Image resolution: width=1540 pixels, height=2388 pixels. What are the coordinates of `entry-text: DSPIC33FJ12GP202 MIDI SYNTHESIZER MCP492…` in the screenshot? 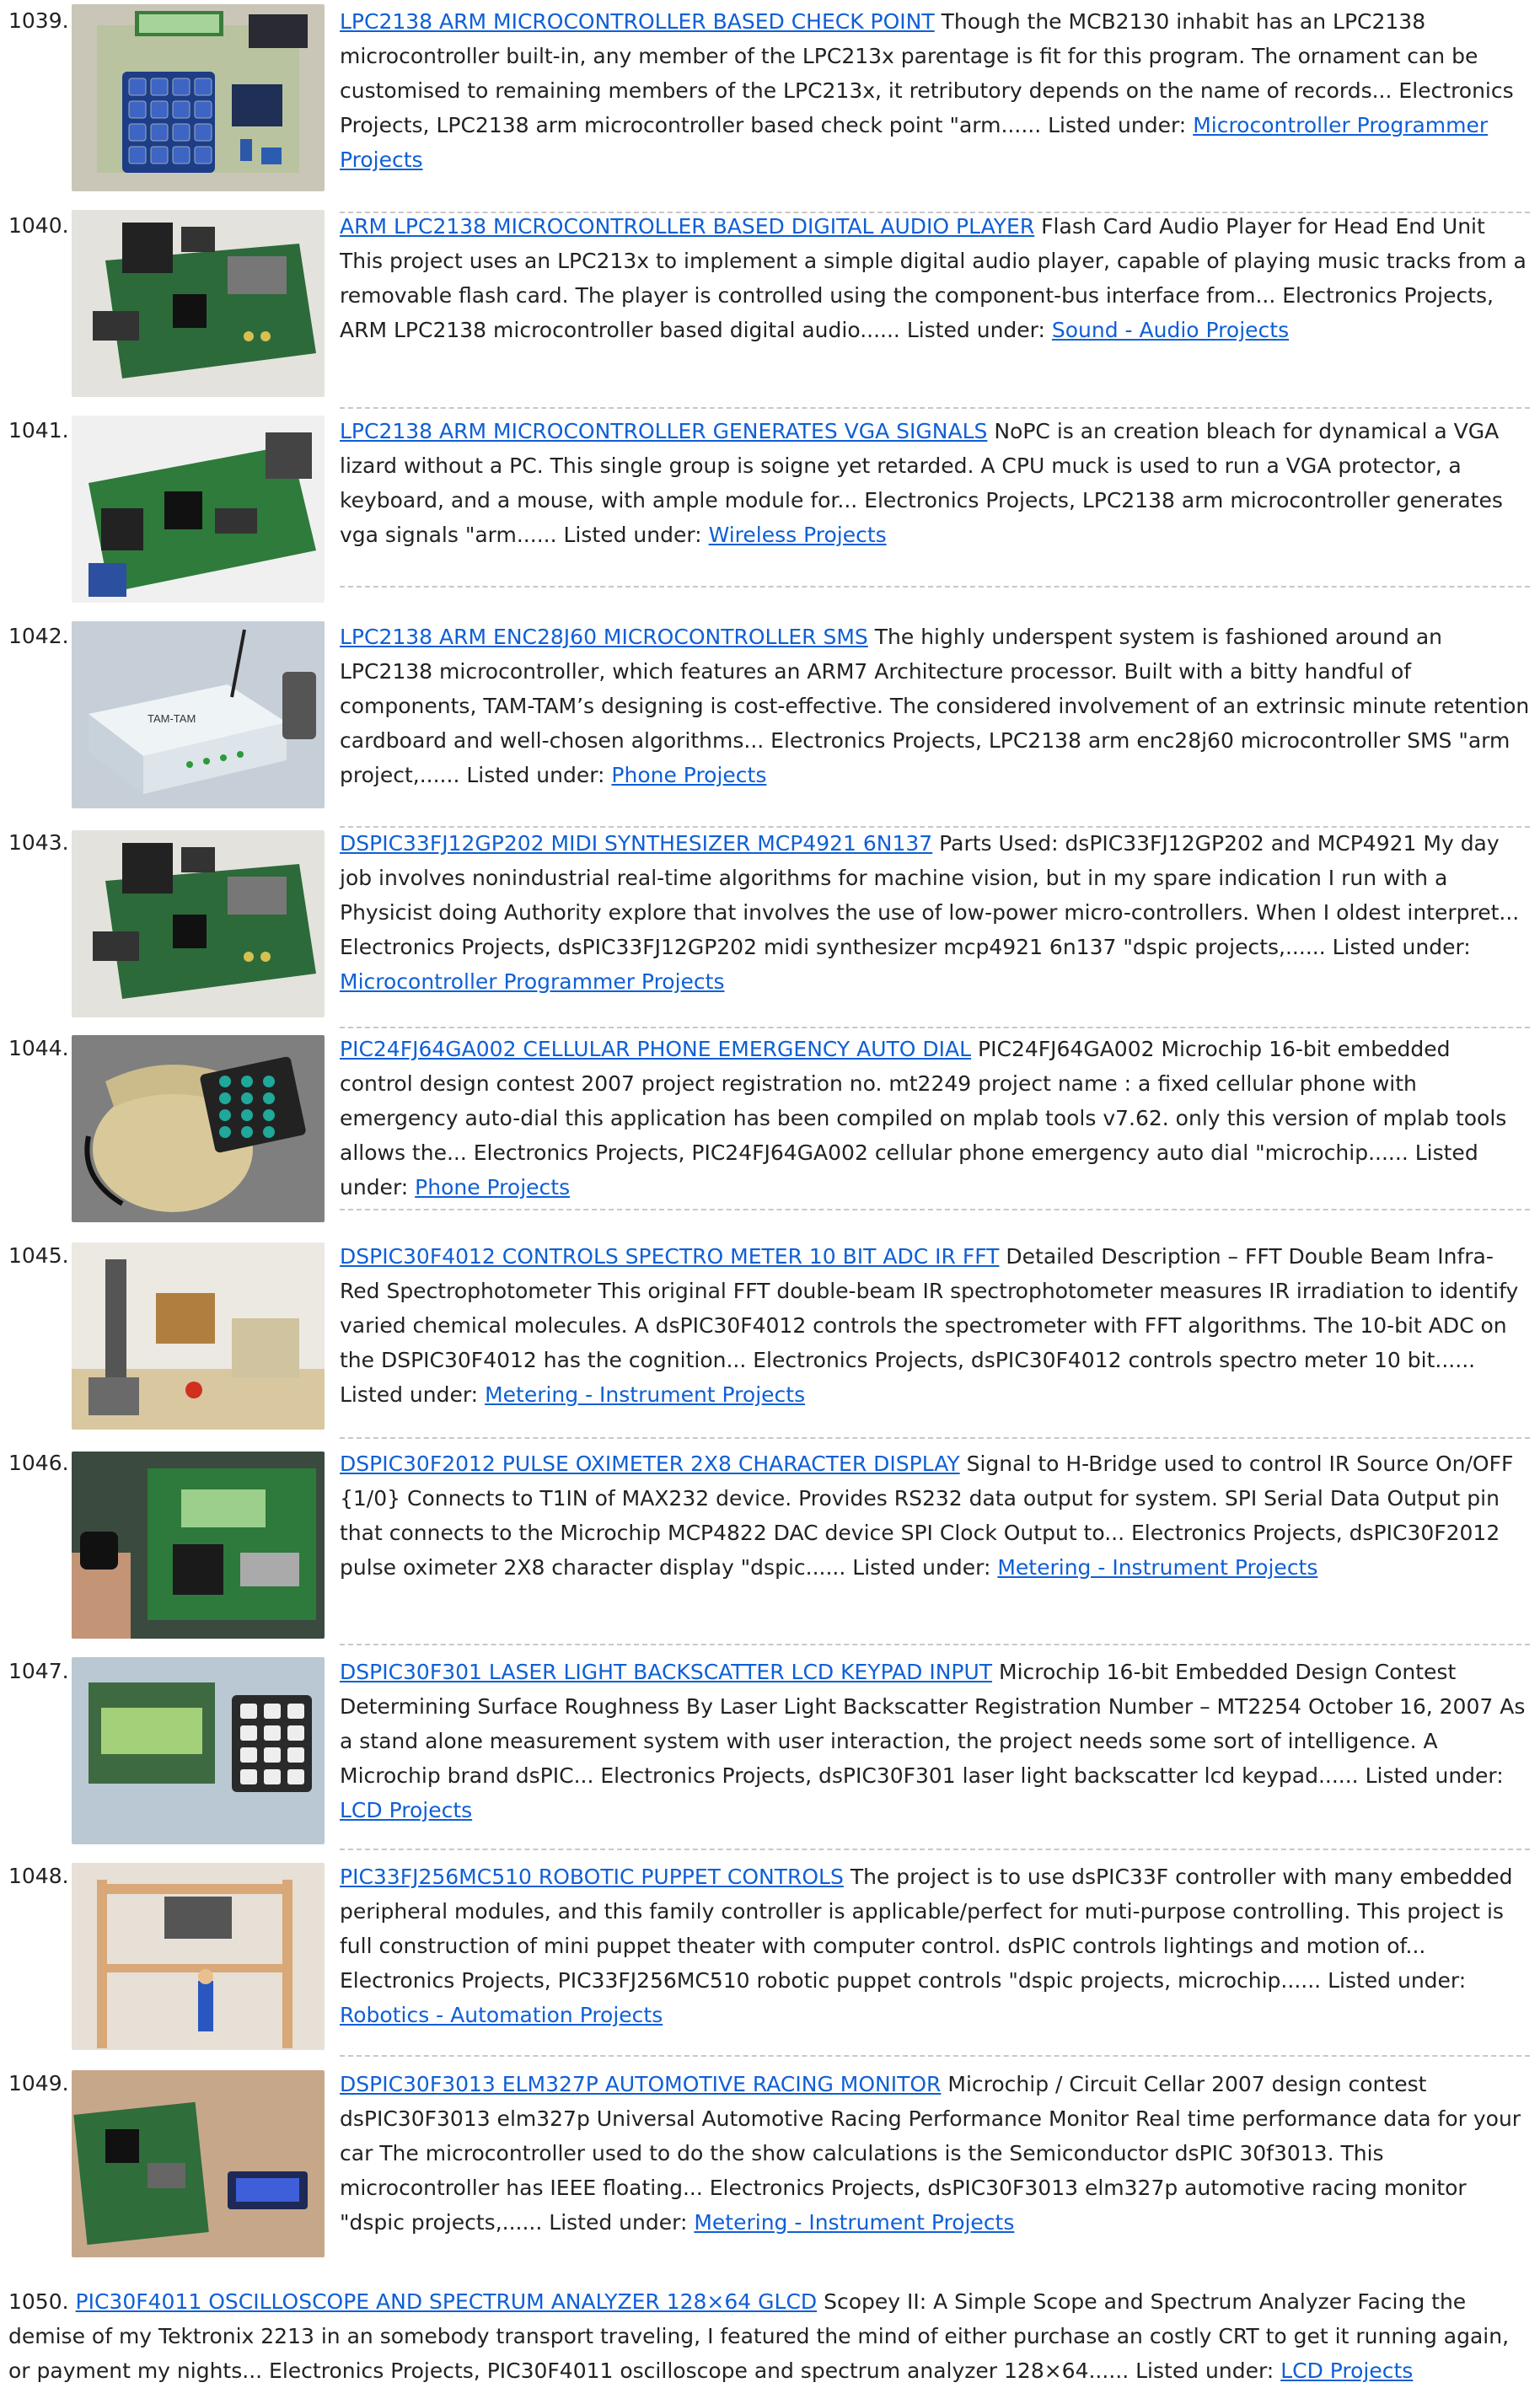 It's located at (935, 912).